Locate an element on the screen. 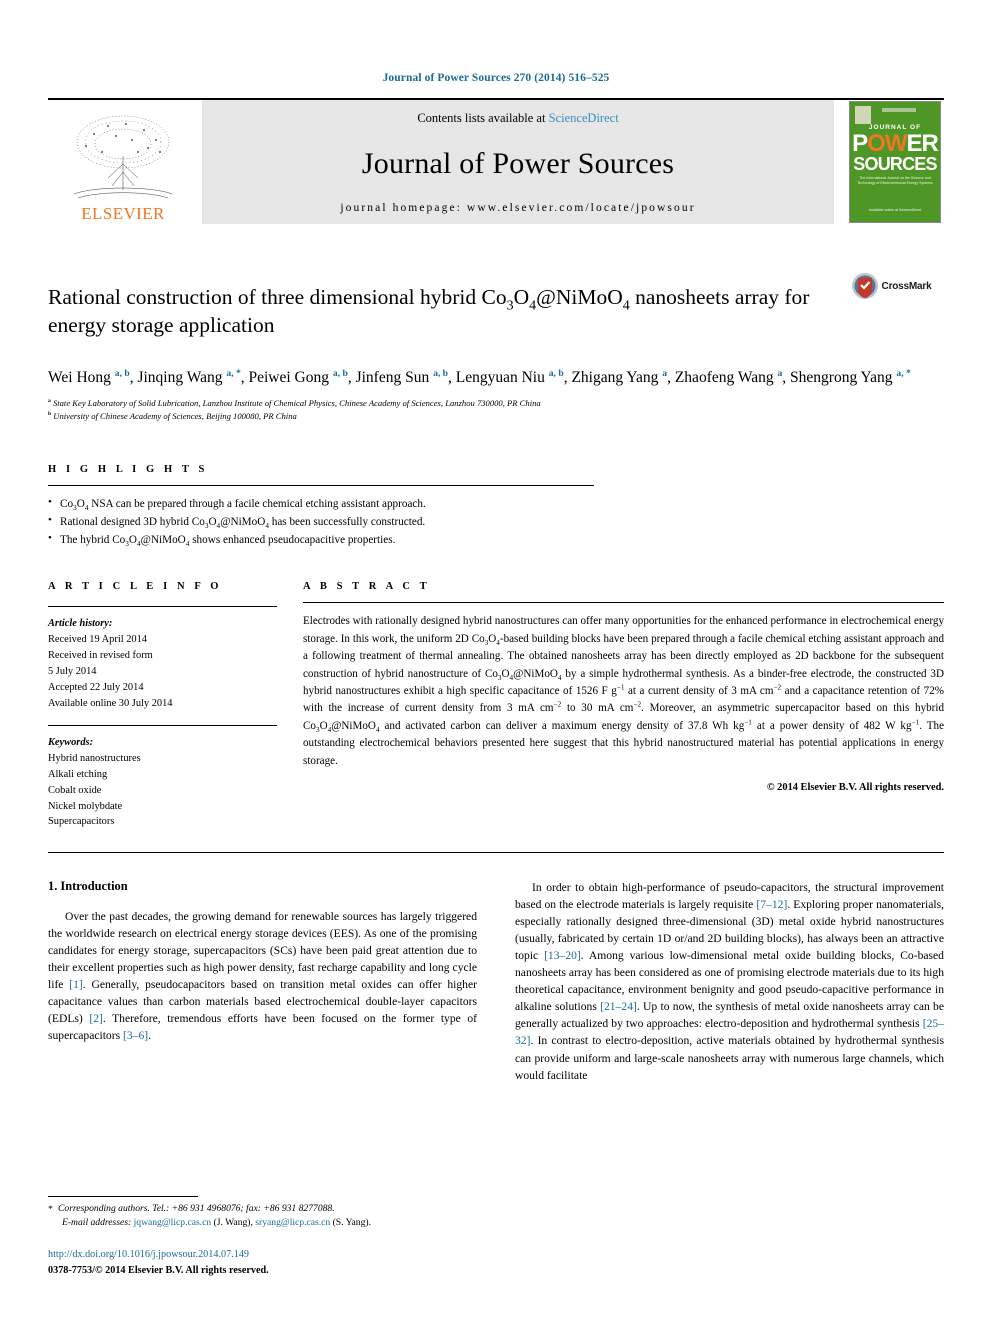 The width and height of the screenshot is (992, 1323). cover-power-word: POWER is located at coordinates (895, 143).